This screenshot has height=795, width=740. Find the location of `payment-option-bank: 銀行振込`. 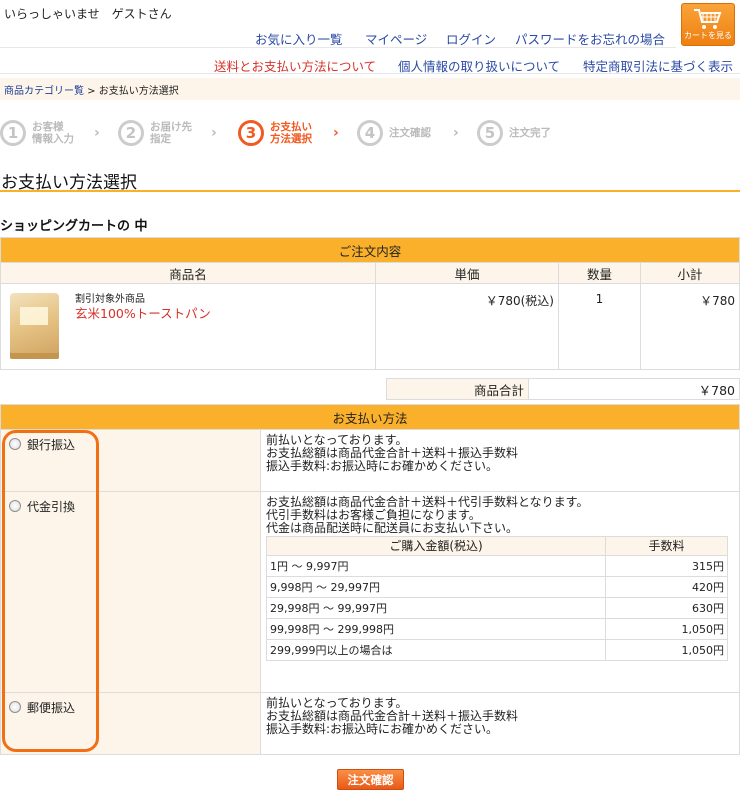

payment-option-bank: 銀行振込 is located at coordinates (130, 460).